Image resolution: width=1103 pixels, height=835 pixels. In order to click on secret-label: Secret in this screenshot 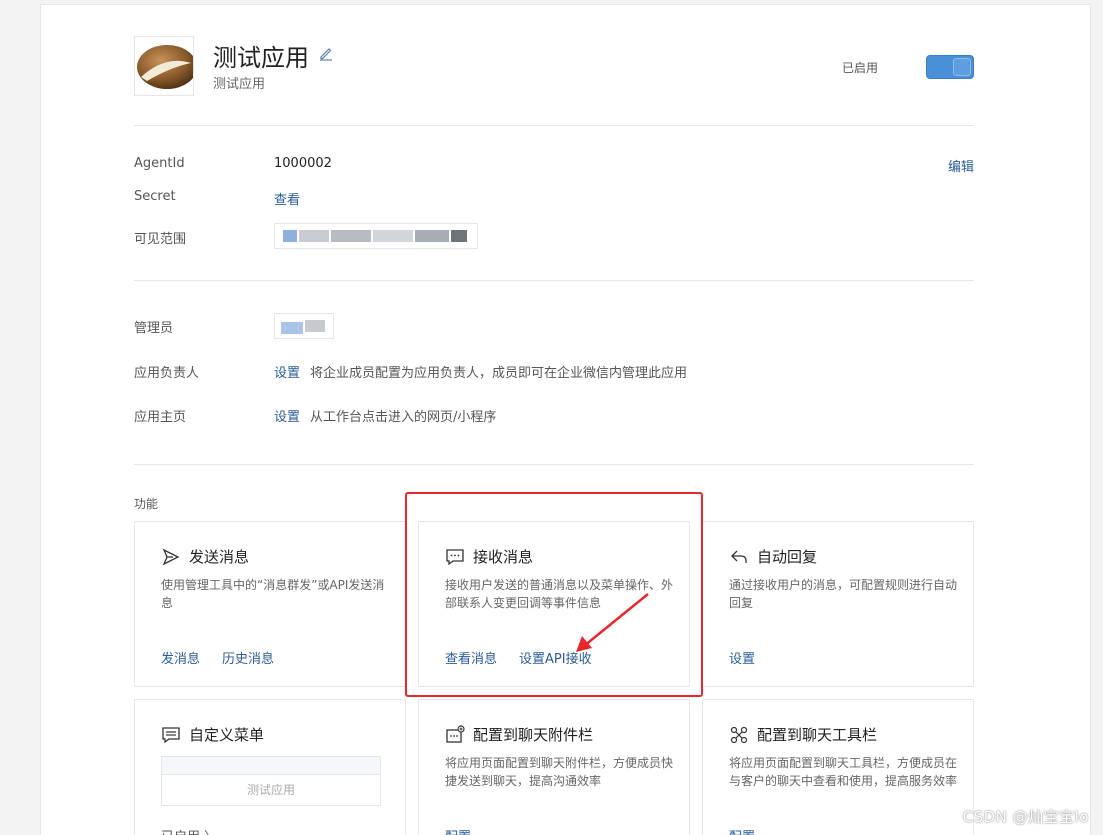, I will do `click(155, 196)`.